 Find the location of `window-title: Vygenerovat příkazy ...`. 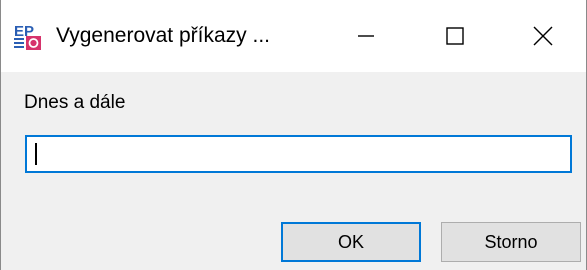

window-title: Vygenerovat příkazy ... is located at coordinates (163, 35).